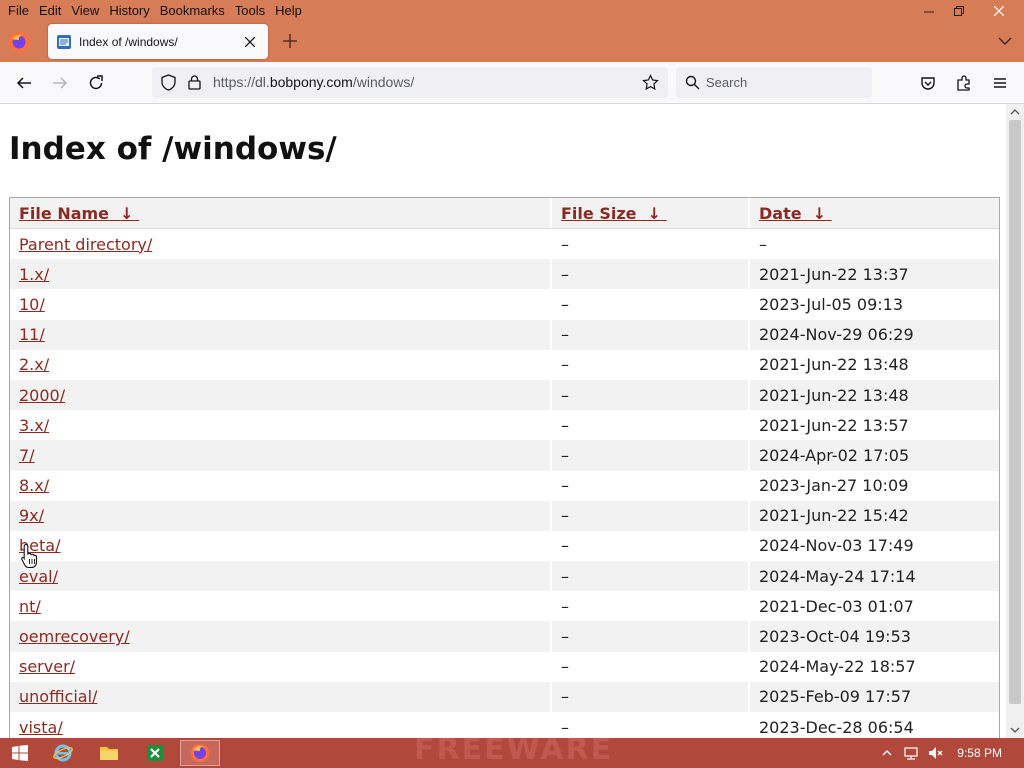 The height and width of the screenshot is (768, 1024). What do you see at coordinates (47, 666) in the screenshot?
I see `directory-link: server/` at bounding box center [47, 666].